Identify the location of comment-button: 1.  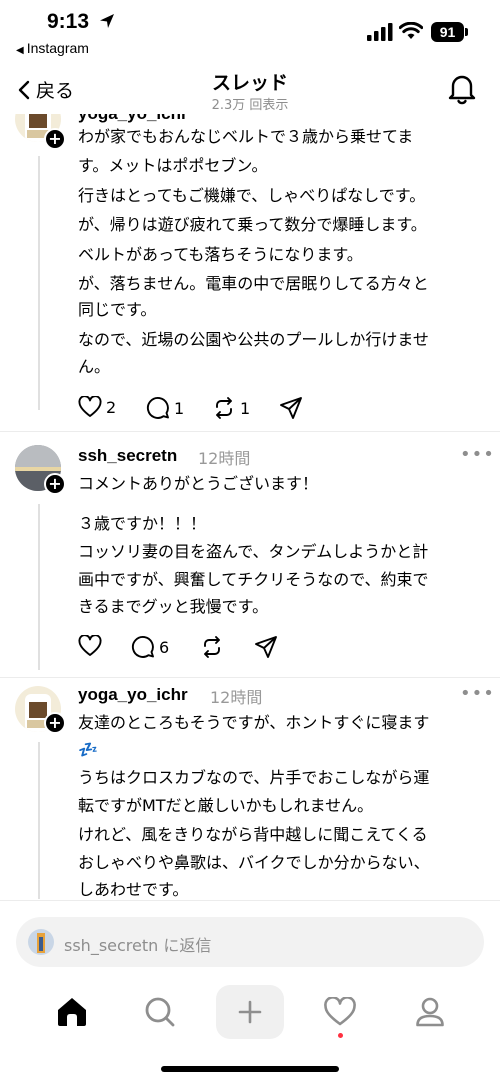
(165, 408).